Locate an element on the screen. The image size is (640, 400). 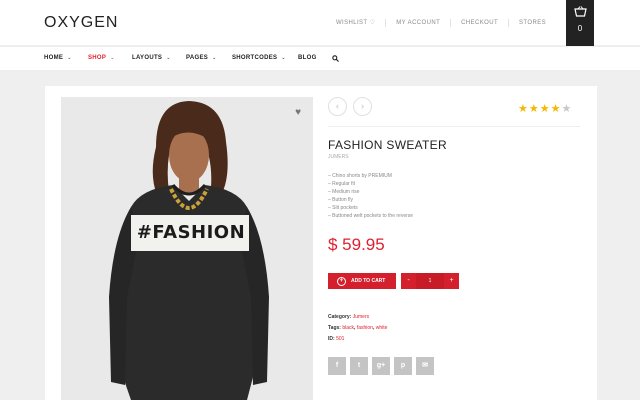
tags-label: Tags: is located at coordinates (334, 328).